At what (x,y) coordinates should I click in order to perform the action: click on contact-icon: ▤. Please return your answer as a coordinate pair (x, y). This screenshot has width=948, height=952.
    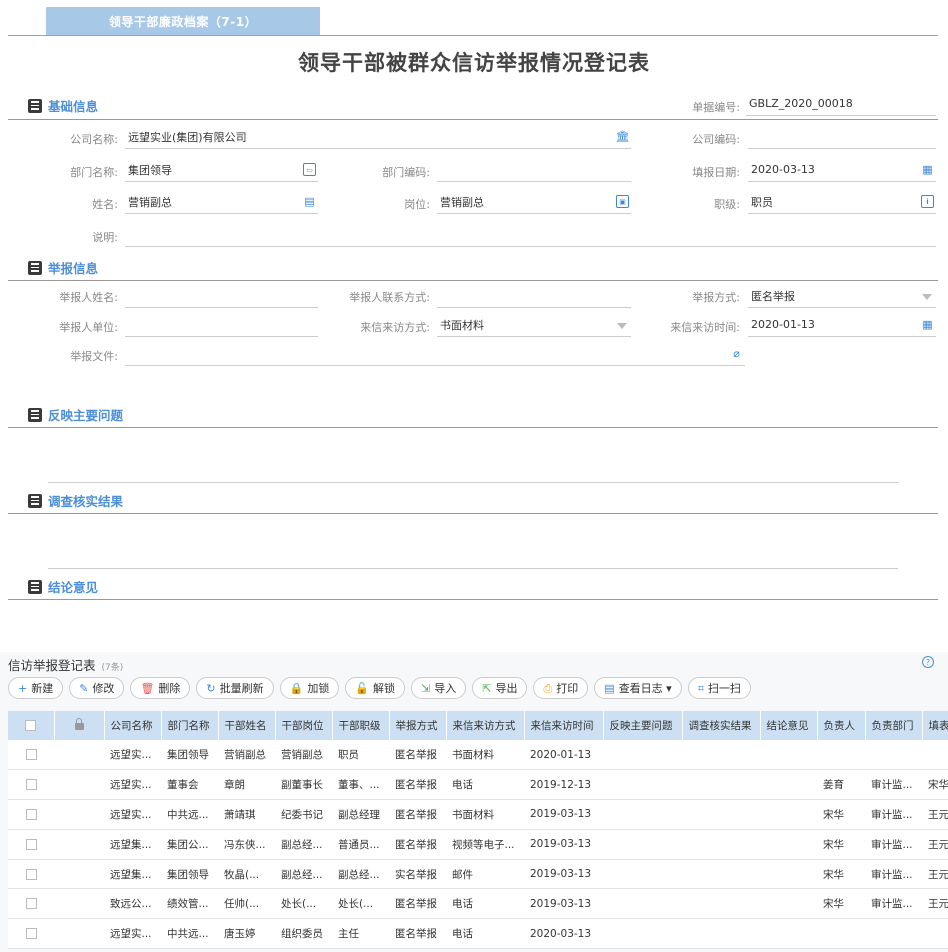
    Looking at the image, I should click on (309, 201).